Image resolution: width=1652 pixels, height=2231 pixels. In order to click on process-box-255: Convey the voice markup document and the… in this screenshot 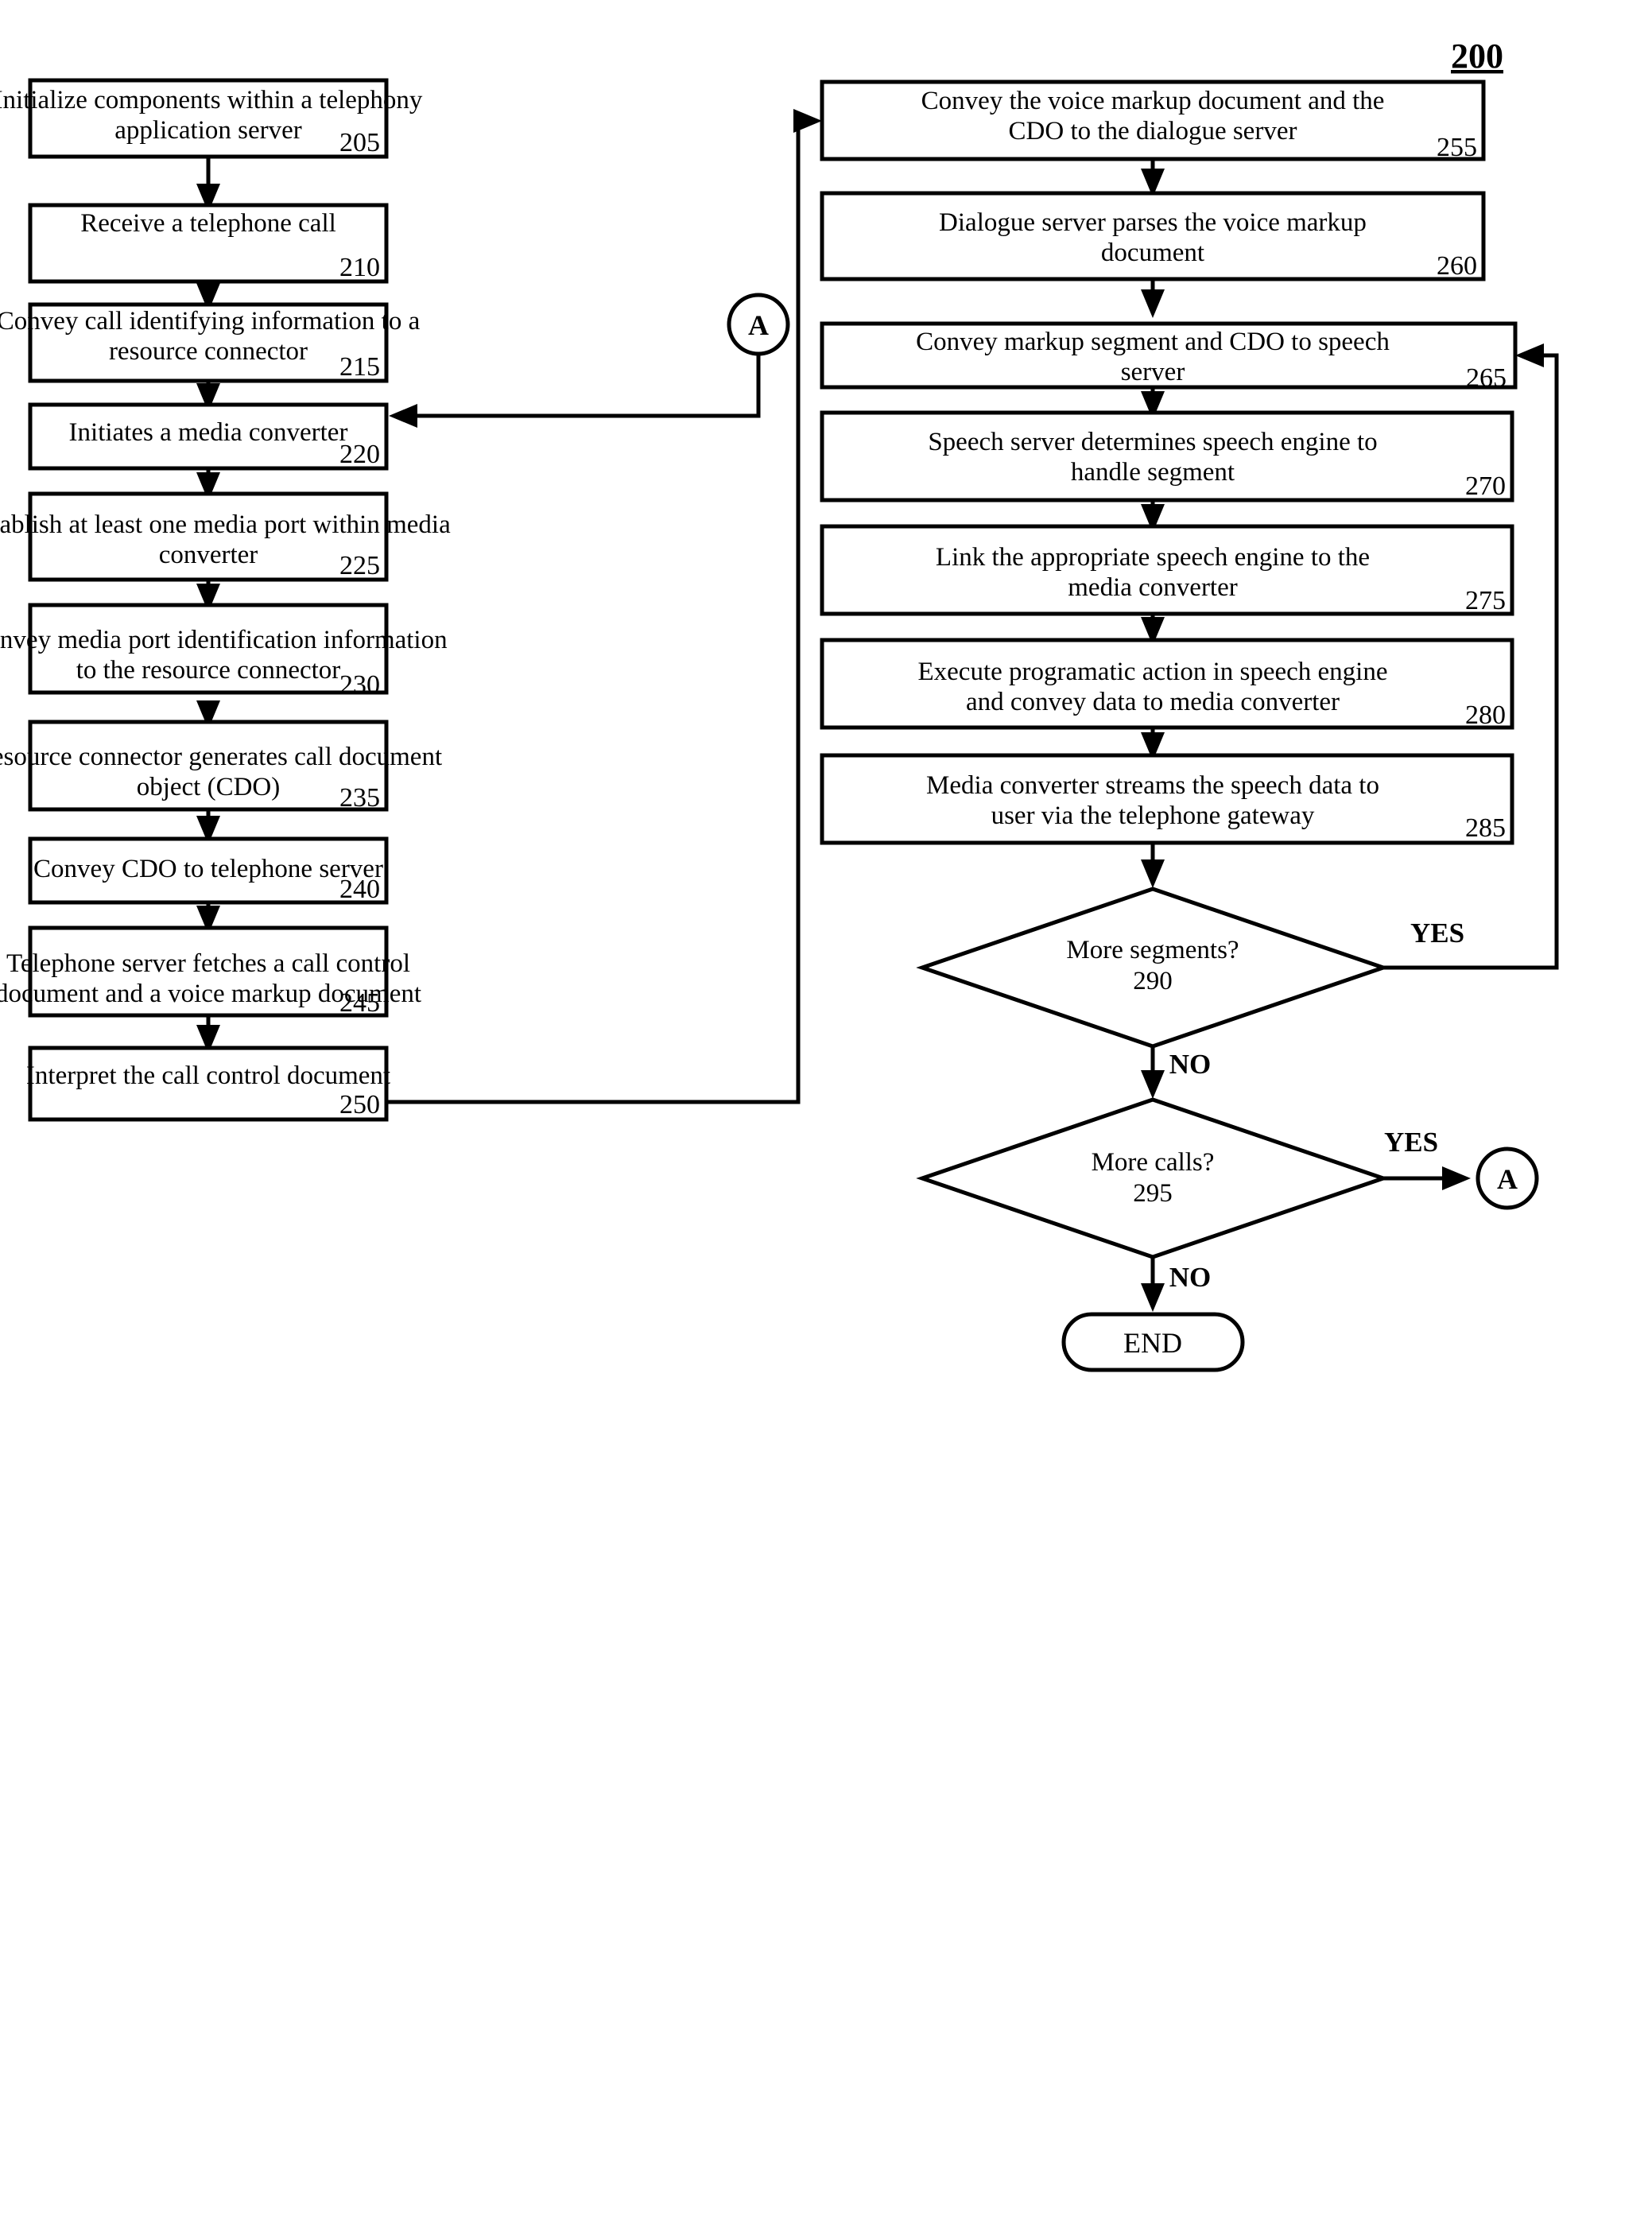, I will do `click(1153, 121)`.